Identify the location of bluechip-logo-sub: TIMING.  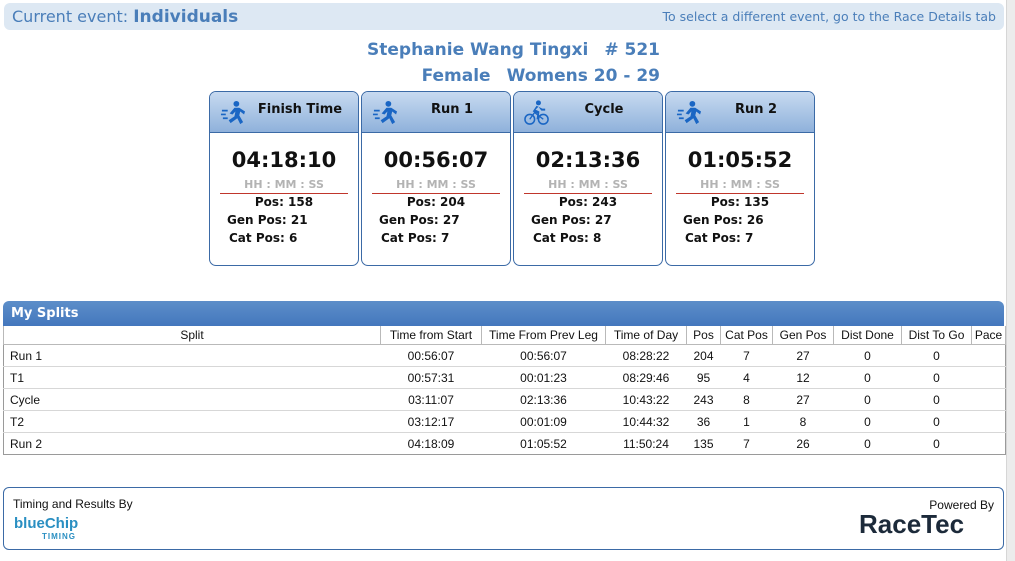
(59, 536).